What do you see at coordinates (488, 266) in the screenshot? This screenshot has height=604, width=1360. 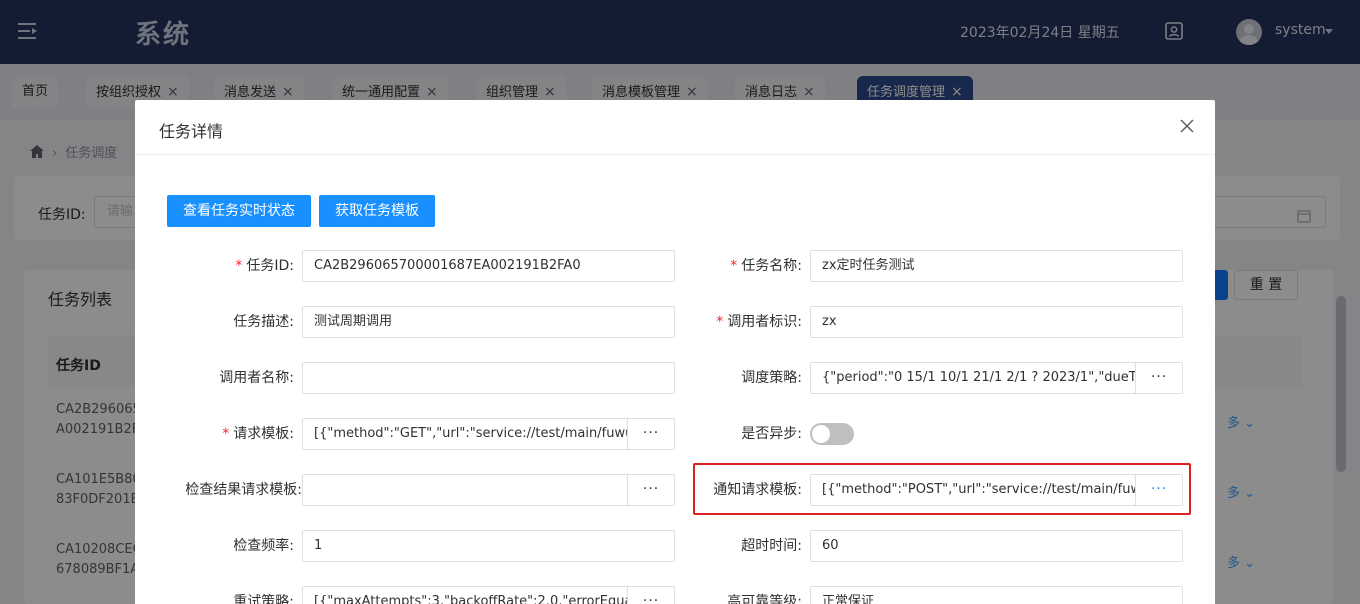 I see `task-id-field: CA2B296065700001687EA002191B2FA0` at bounding box center [488, 266].